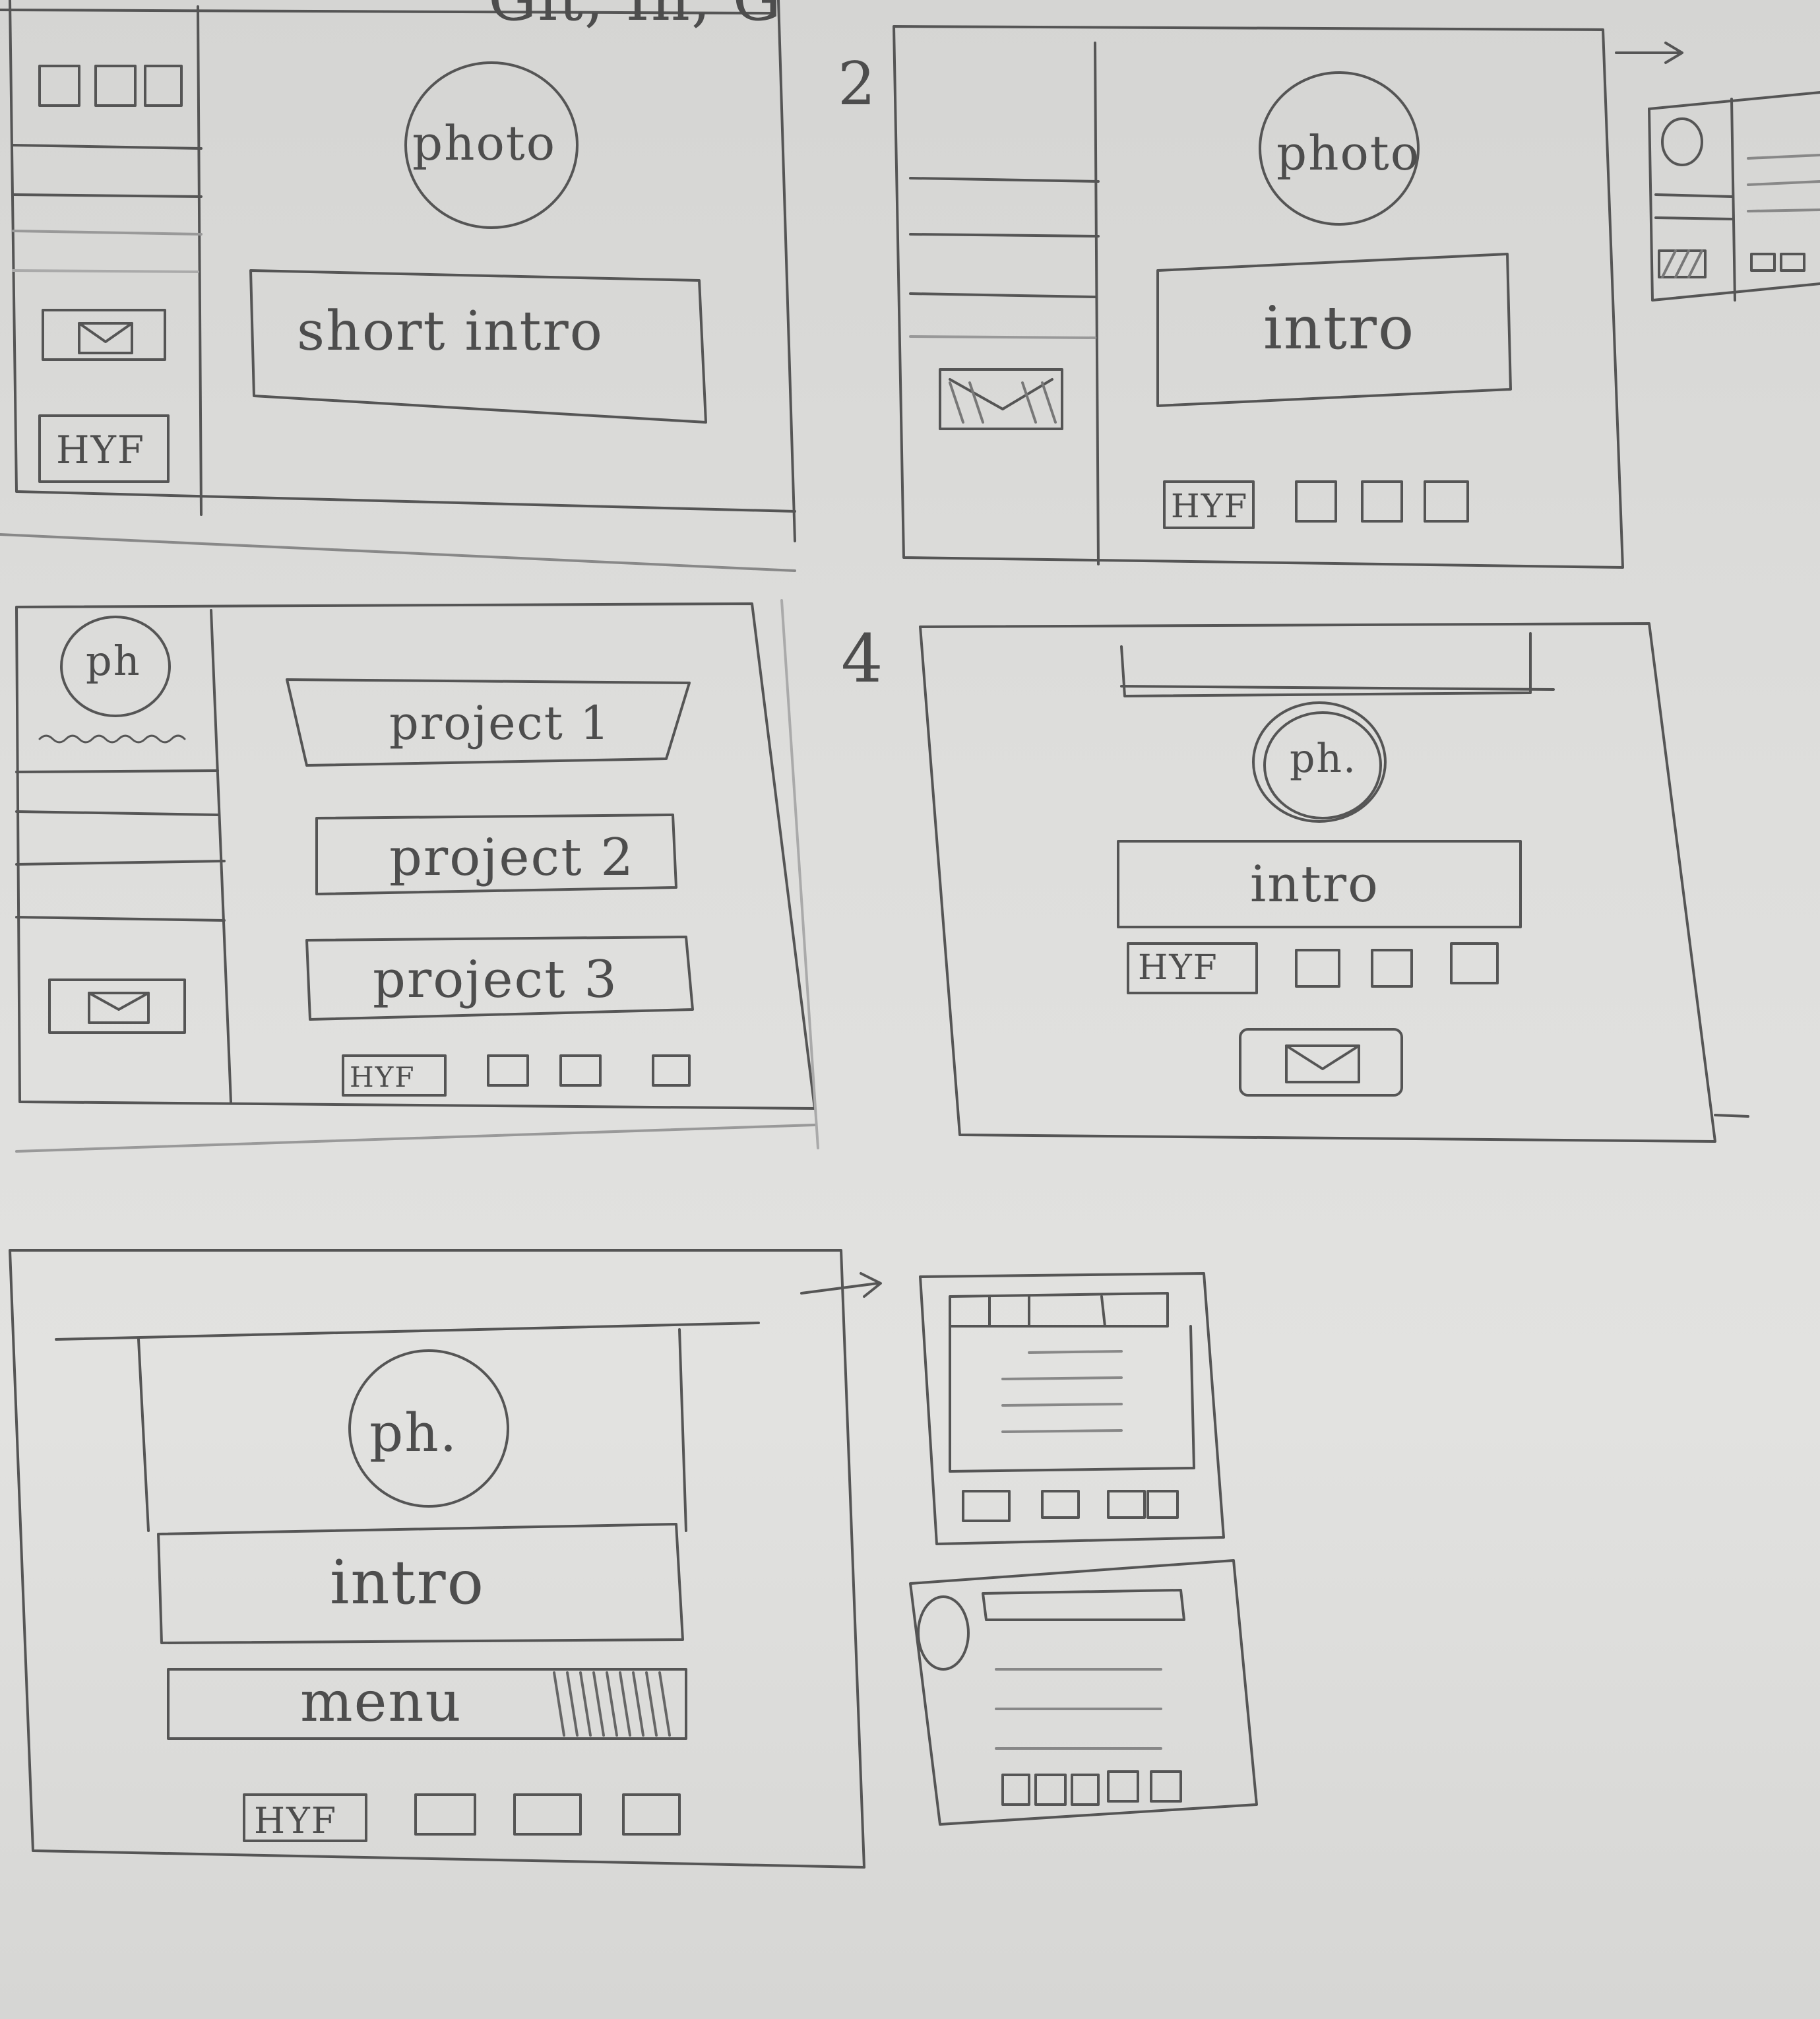  What do you see at coordinates (398, 286) in the screenshot?
I see `sketch-1-wireframe` at bounding box center [398, 286].